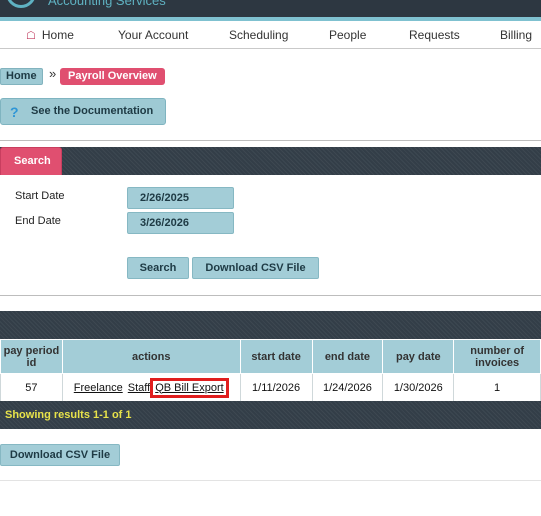 This screenshot has height=516, width=541. I want to click on breadcrumb-home: Home, so click(21, 76).